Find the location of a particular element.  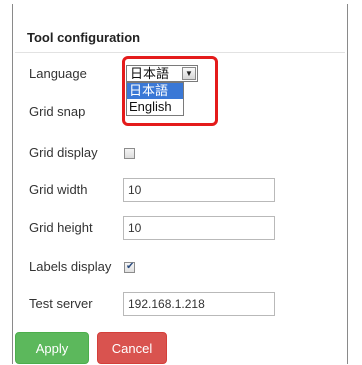

cancel-button: Cancel is located at coordinates (132, 348).